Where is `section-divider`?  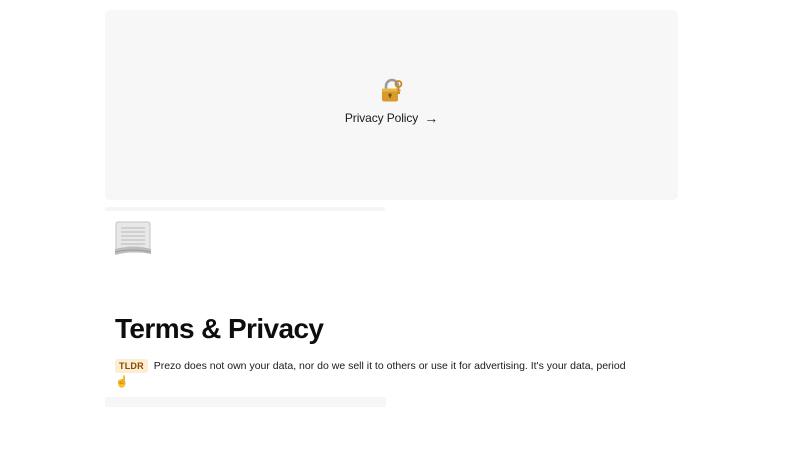
section-divider is located at coordinates (245, 209).